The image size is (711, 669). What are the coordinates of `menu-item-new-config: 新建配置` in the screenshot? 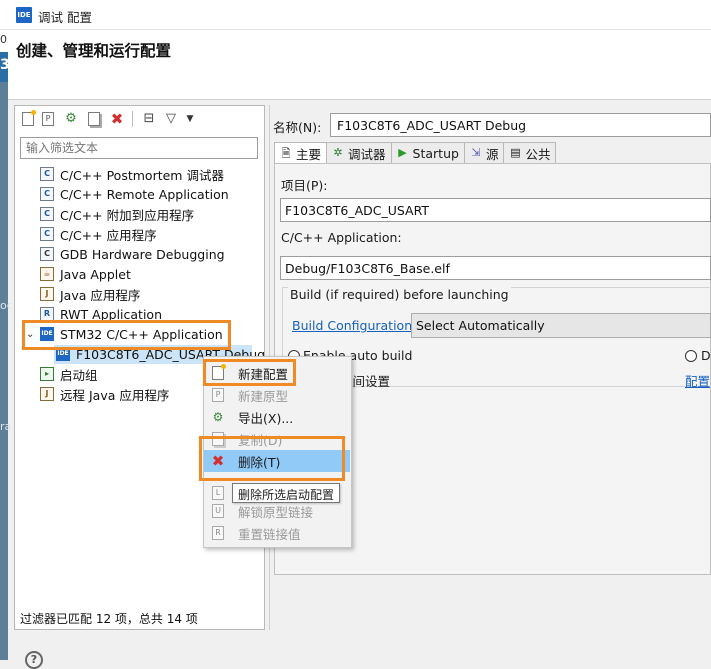 It's located at (277, 373).